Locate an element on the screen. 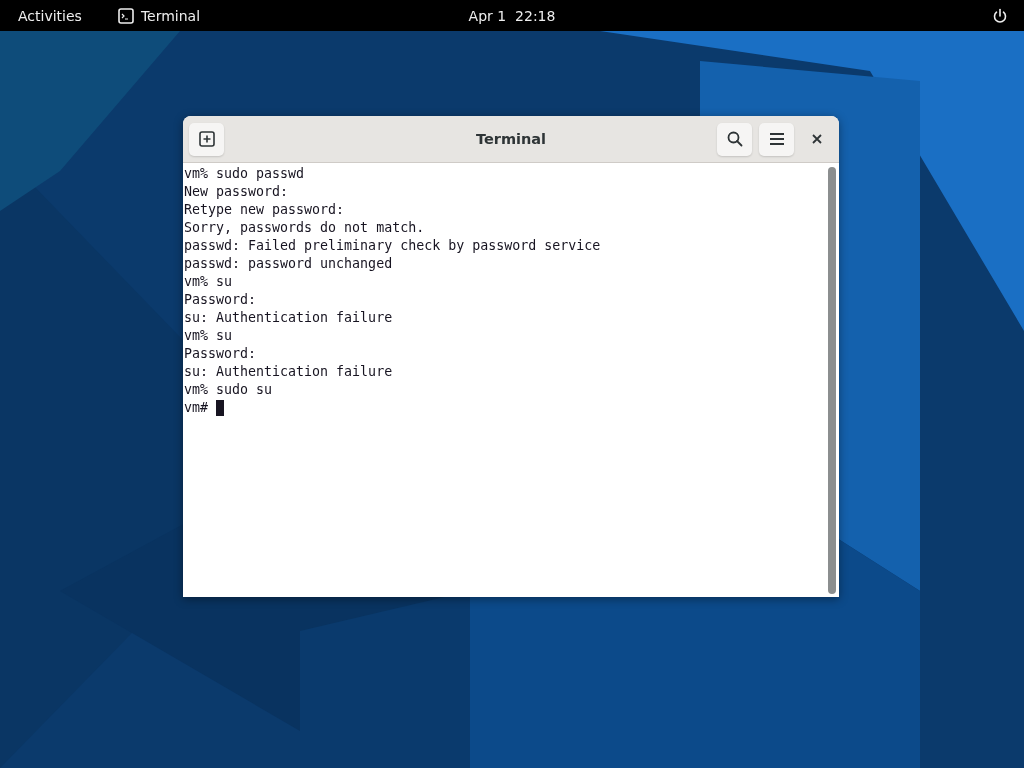 The height and width of the screenshot is (768, 1024). window-title: Terminal is located at coordinates (511, 139).